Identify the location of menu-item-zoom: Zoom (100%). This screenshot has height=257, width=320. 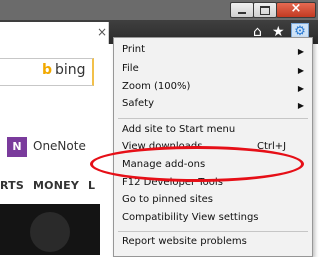
(156, 89).